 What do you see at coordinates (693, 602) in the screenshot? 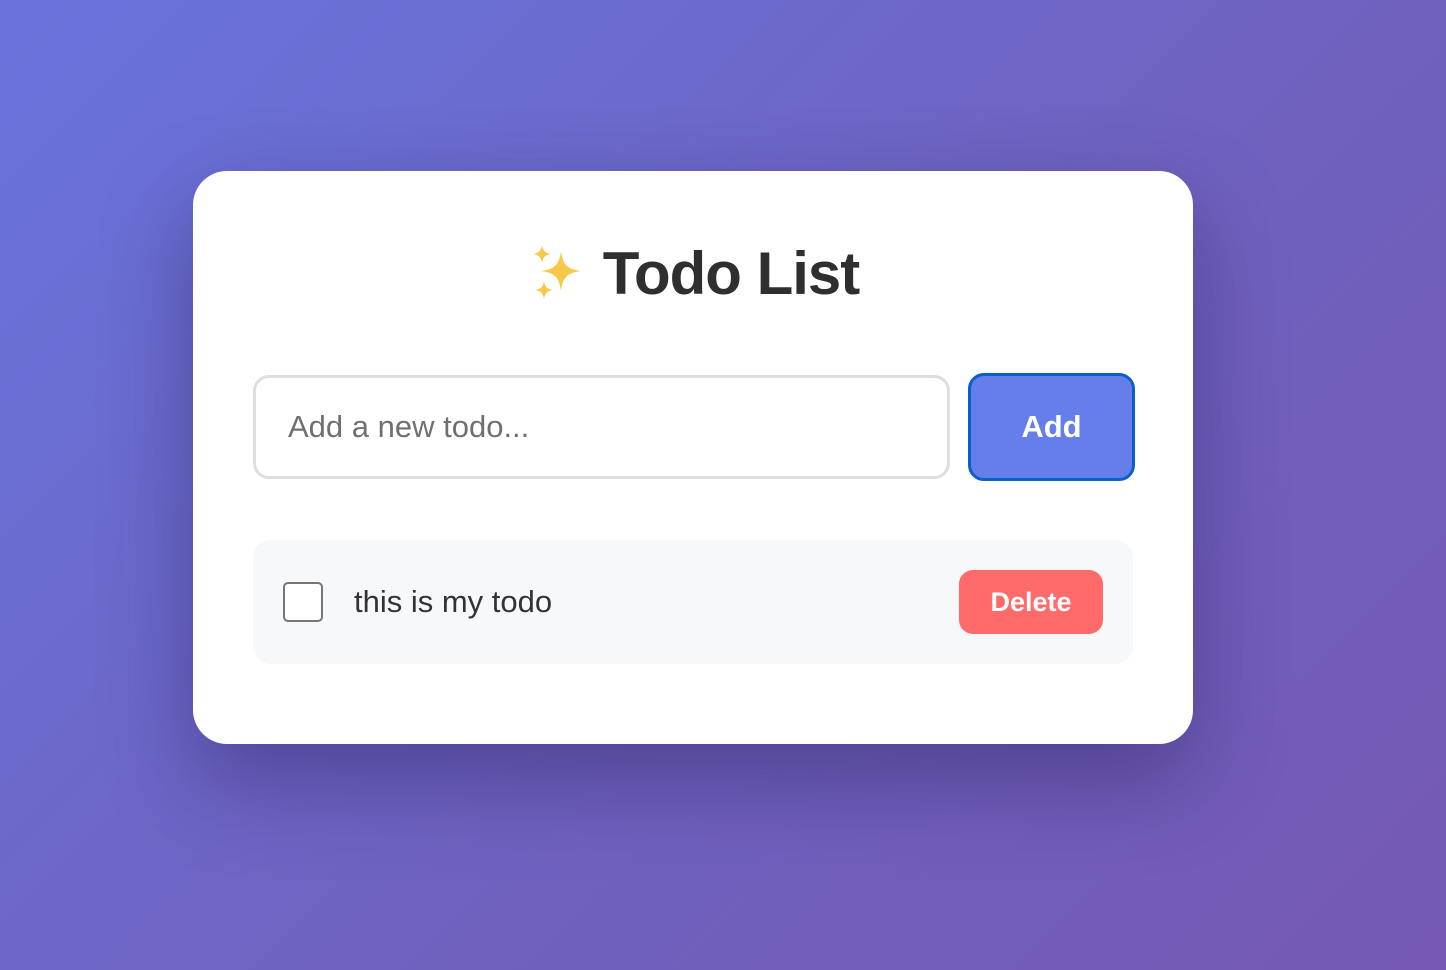
I see `todo-item: this is my todo Delete` at bounding box center [693, 602].